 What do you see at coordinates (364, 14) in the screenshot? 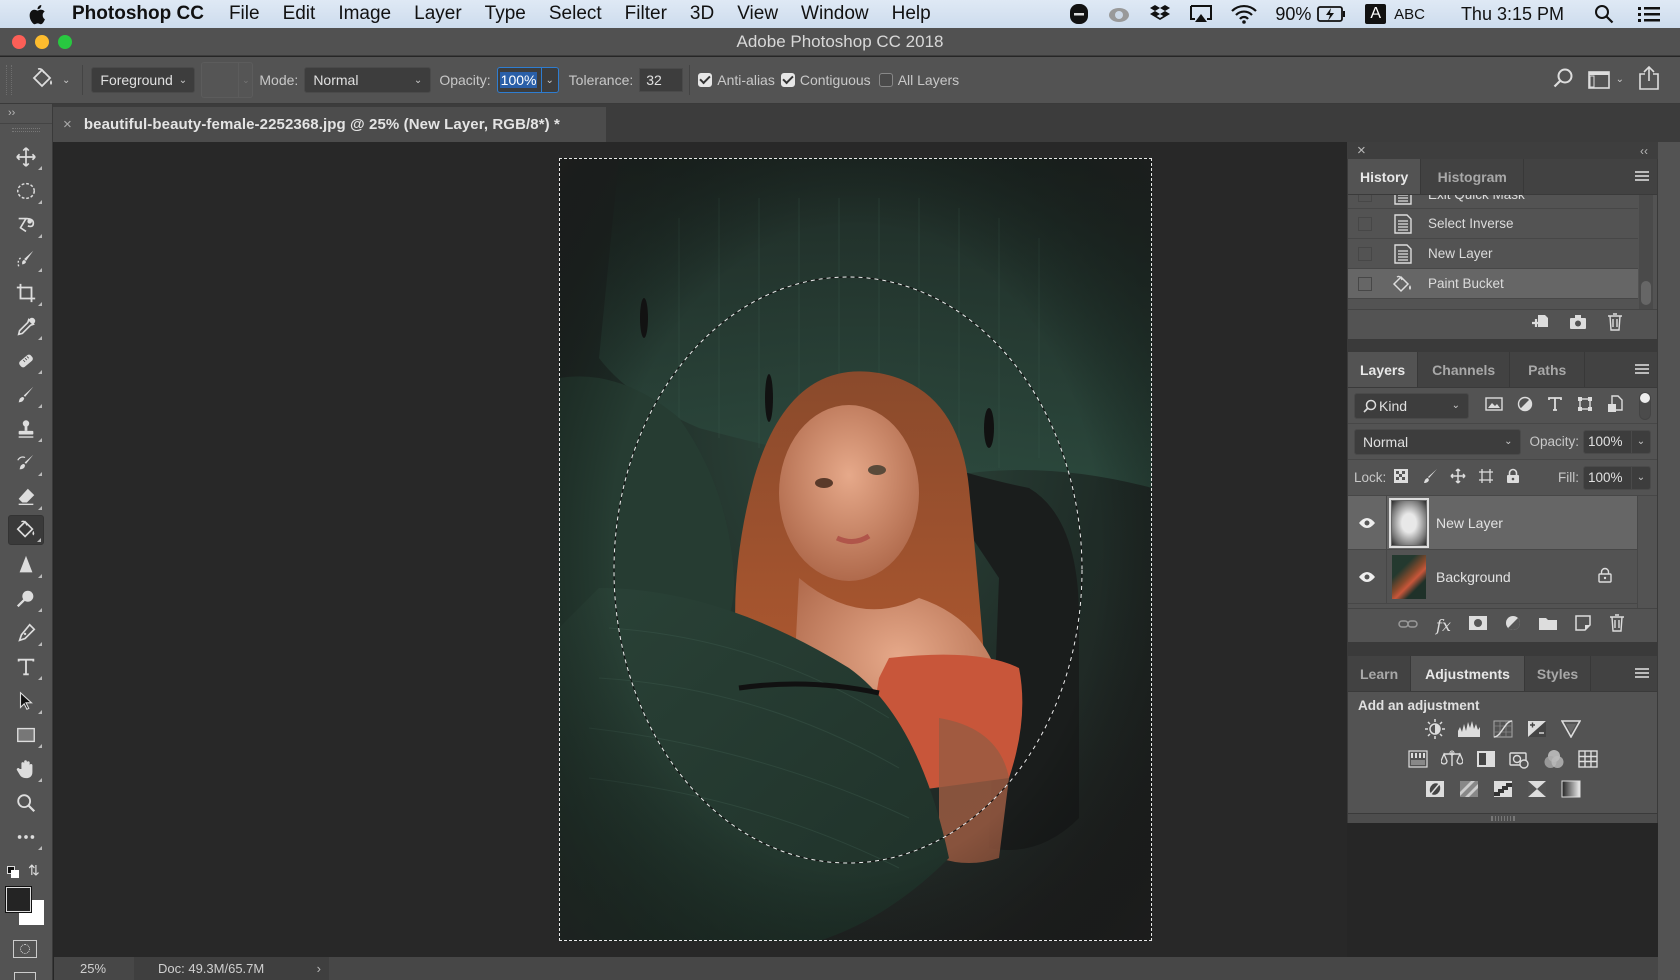
I see `menu-image: Image` at bounding box center [364, 14].